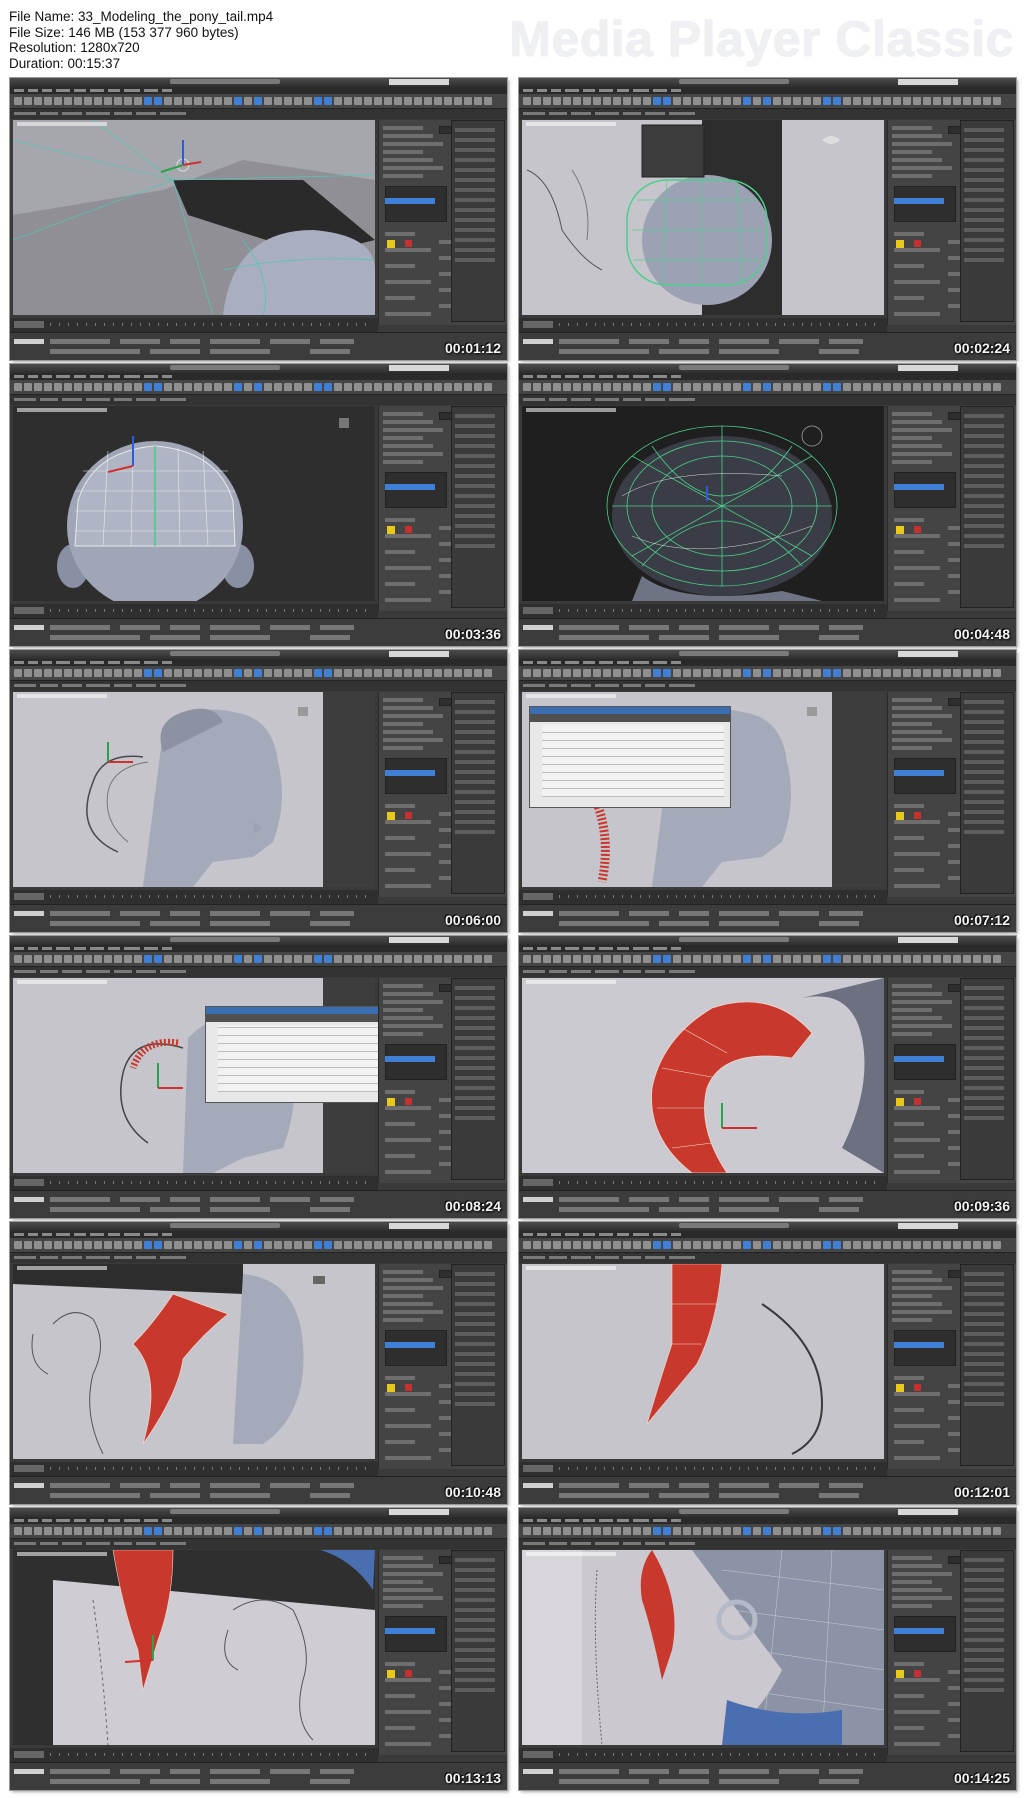 The image size is (1024, 1798). What do you see at coordinates (767, 82) in the screenshot?
I see `app-title-bar` at bounding box center [767, 82].